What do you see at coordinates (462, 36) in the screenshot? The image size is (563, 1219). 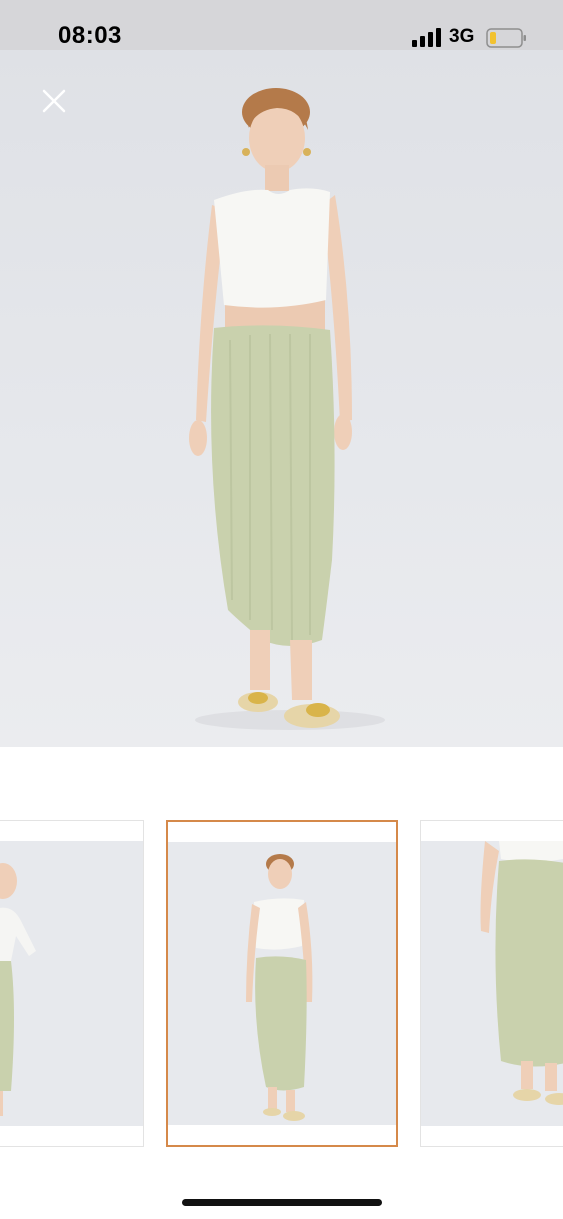 I see `network-type: 3G` at bounding box center [462, 36].